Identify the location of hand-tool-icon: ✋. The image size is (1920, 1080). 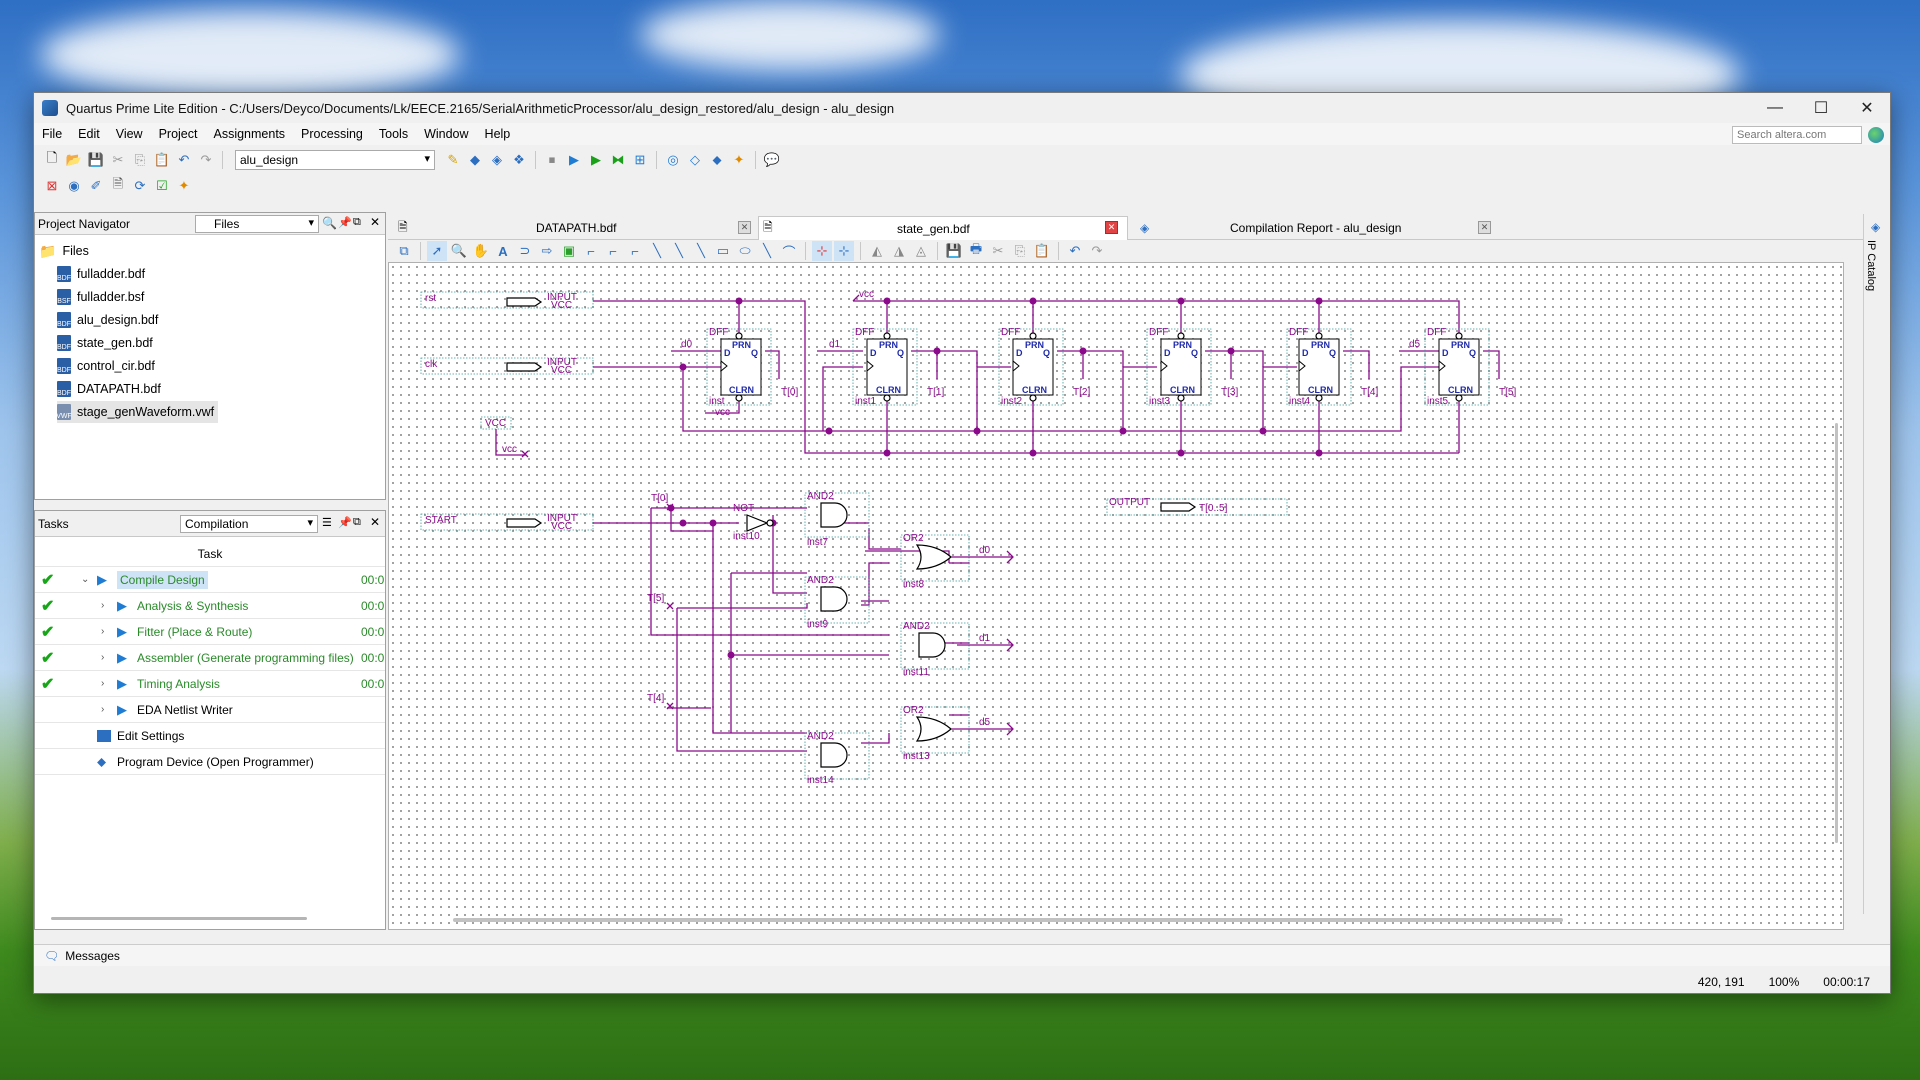
(481, 251).